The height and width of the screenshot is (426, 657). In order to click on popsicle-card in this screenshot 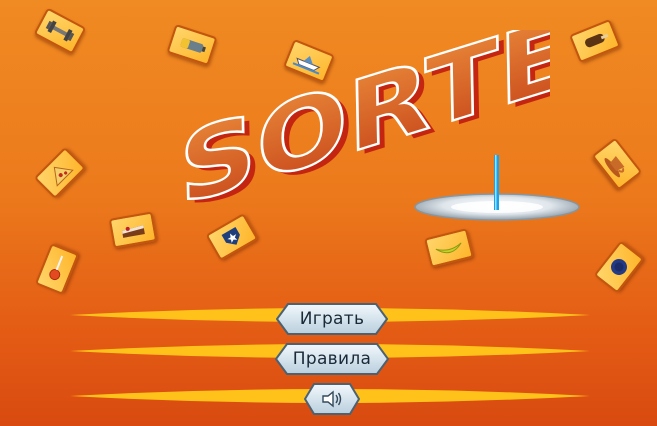, I will do `click(595, 41)`.